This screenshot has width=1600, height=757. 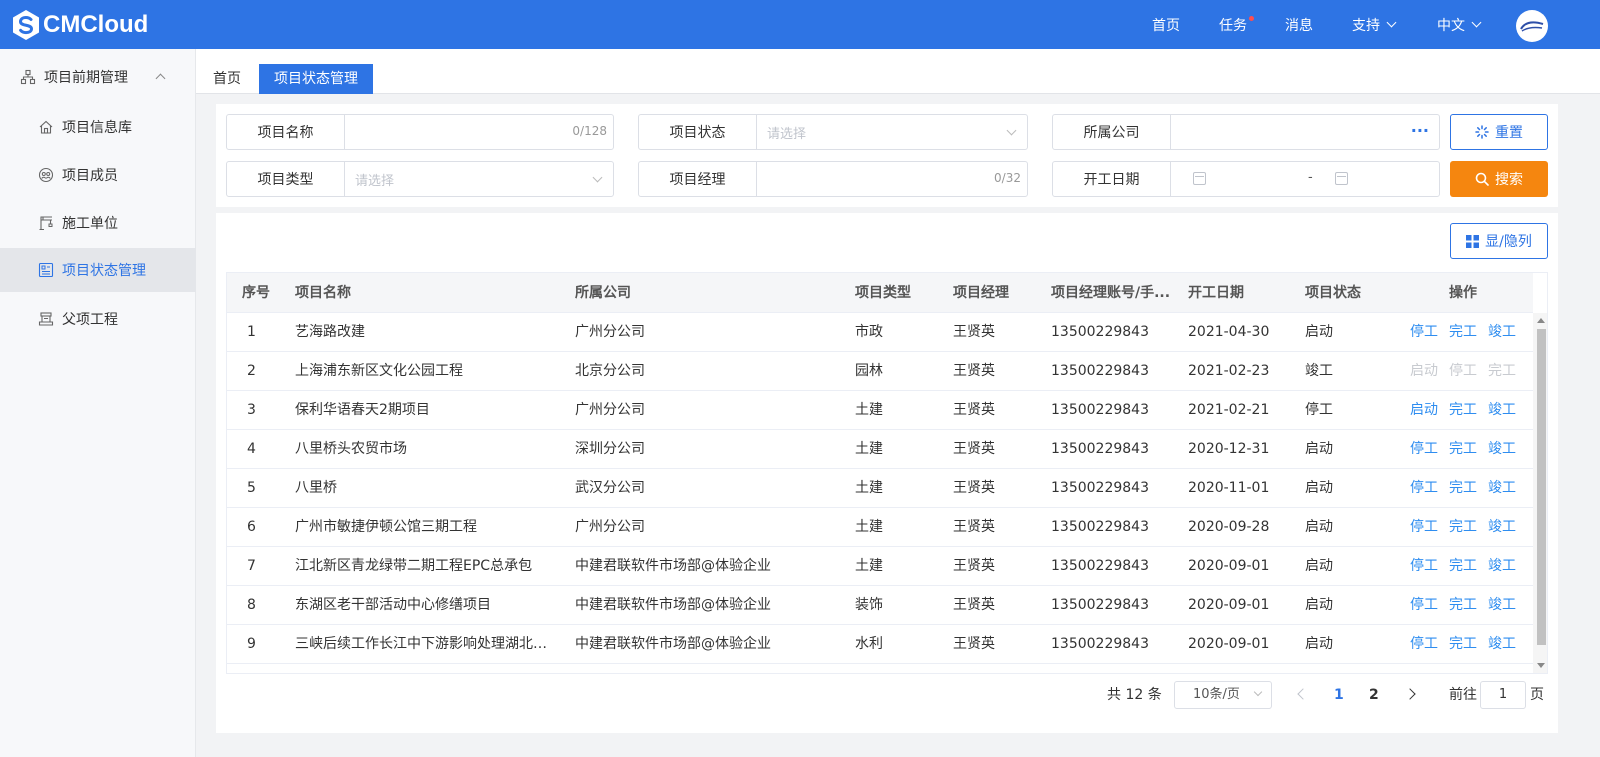 I want to click on tab-bar: 首页 项目状态管理, so click(x=898, y=71).